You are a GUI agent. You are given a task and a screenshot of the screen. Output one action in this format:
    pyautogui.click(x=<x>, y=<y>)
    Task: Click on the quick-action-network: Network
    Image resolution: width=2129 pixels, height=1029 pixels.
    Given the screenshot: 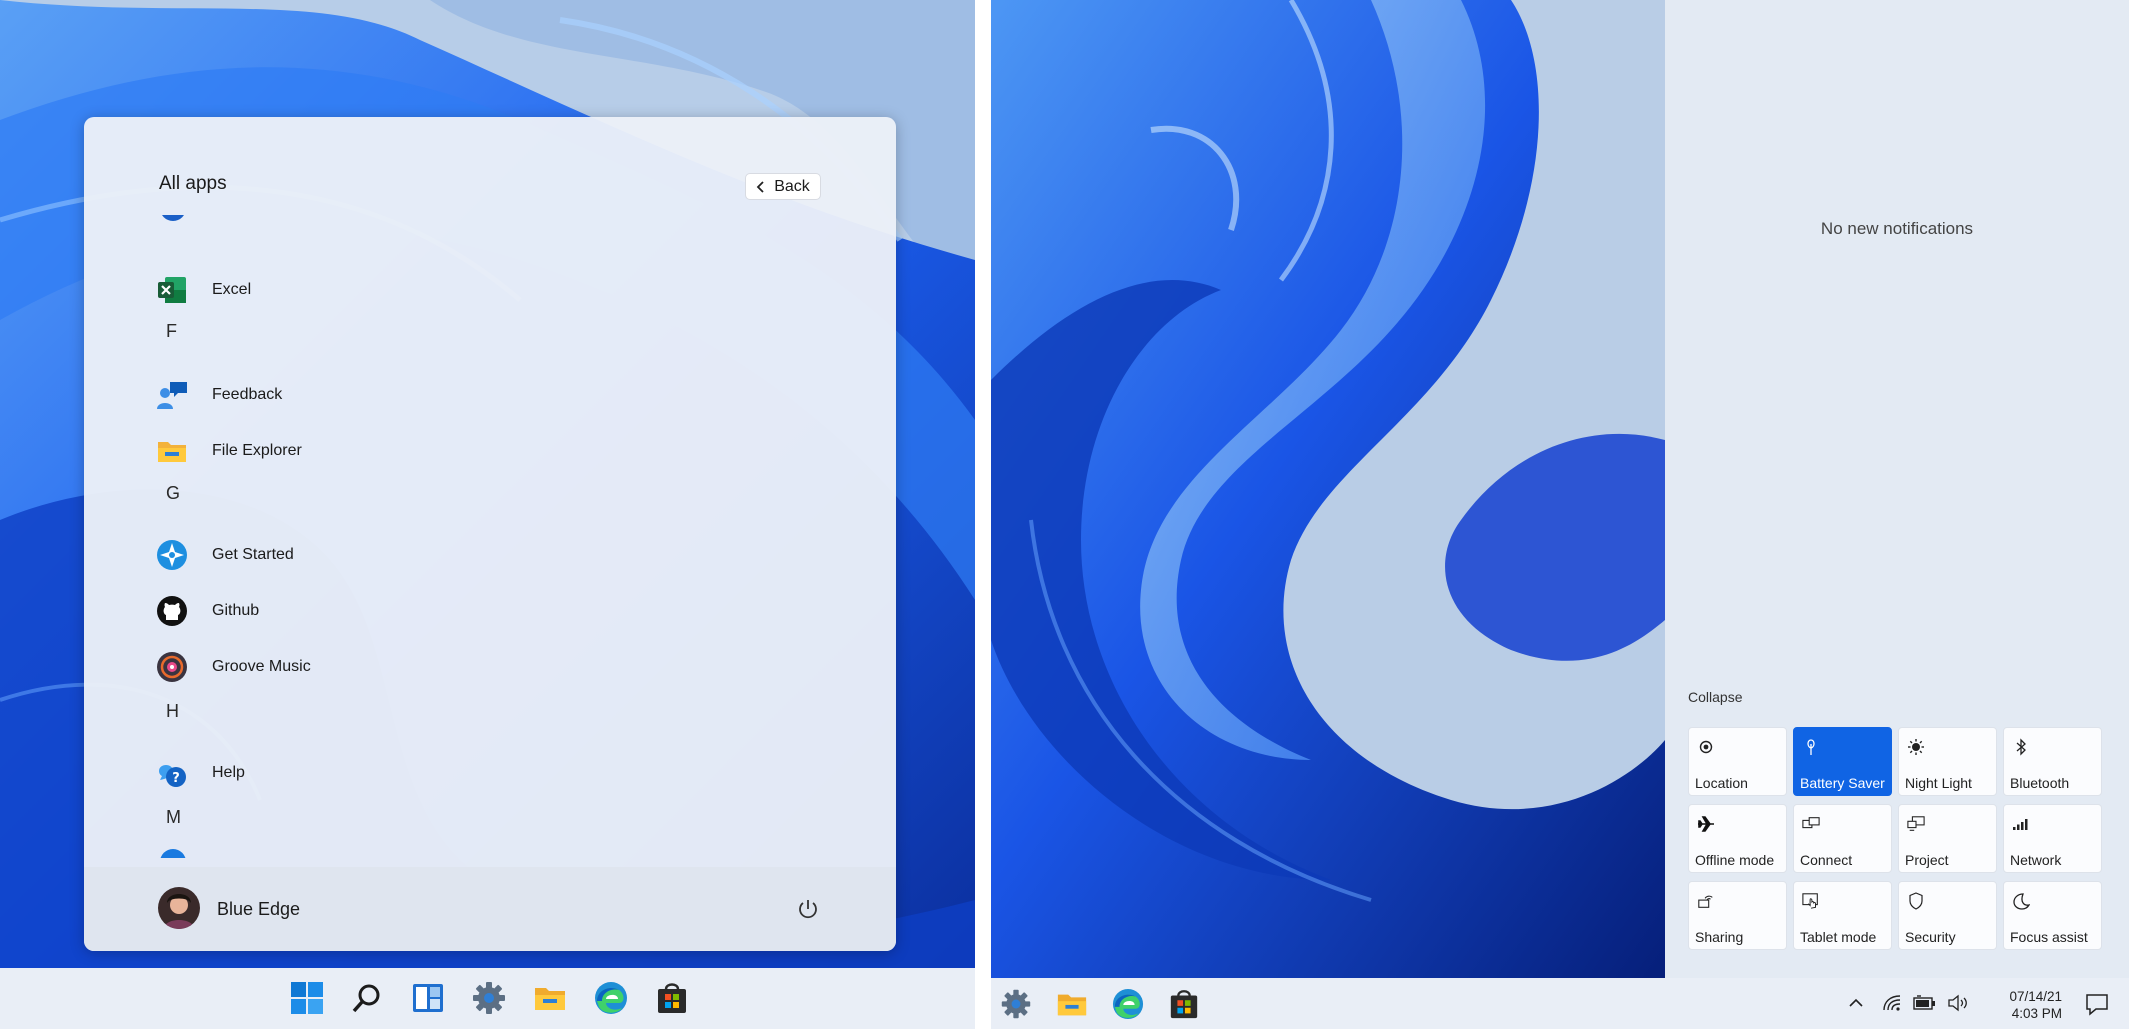 What is the action you would take?
    pyautogui.click(x=2052, y=838)
    